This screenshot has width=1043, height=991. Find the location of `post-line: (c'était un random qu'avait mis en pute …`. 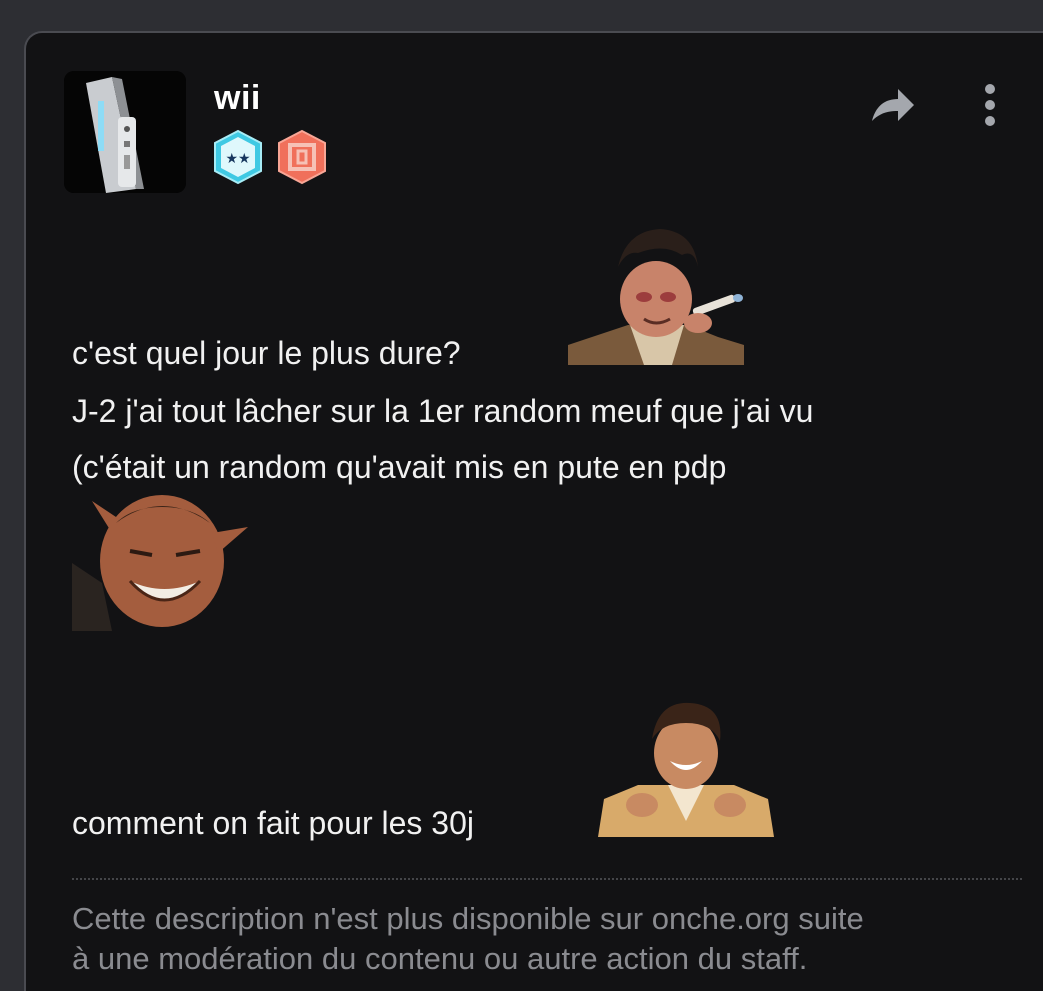

post-line: (c'était un random qu'avait mis en pute … is located at coordinates (399, 467).